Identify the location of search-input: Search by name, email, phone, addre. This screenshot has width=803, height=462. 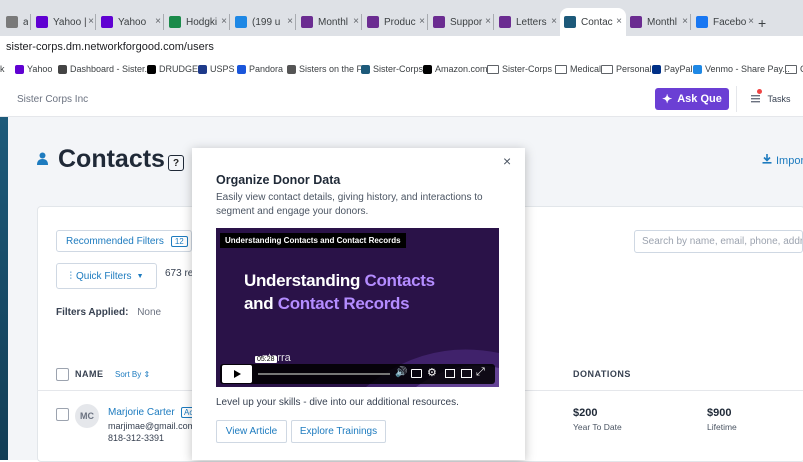
(718, 241).